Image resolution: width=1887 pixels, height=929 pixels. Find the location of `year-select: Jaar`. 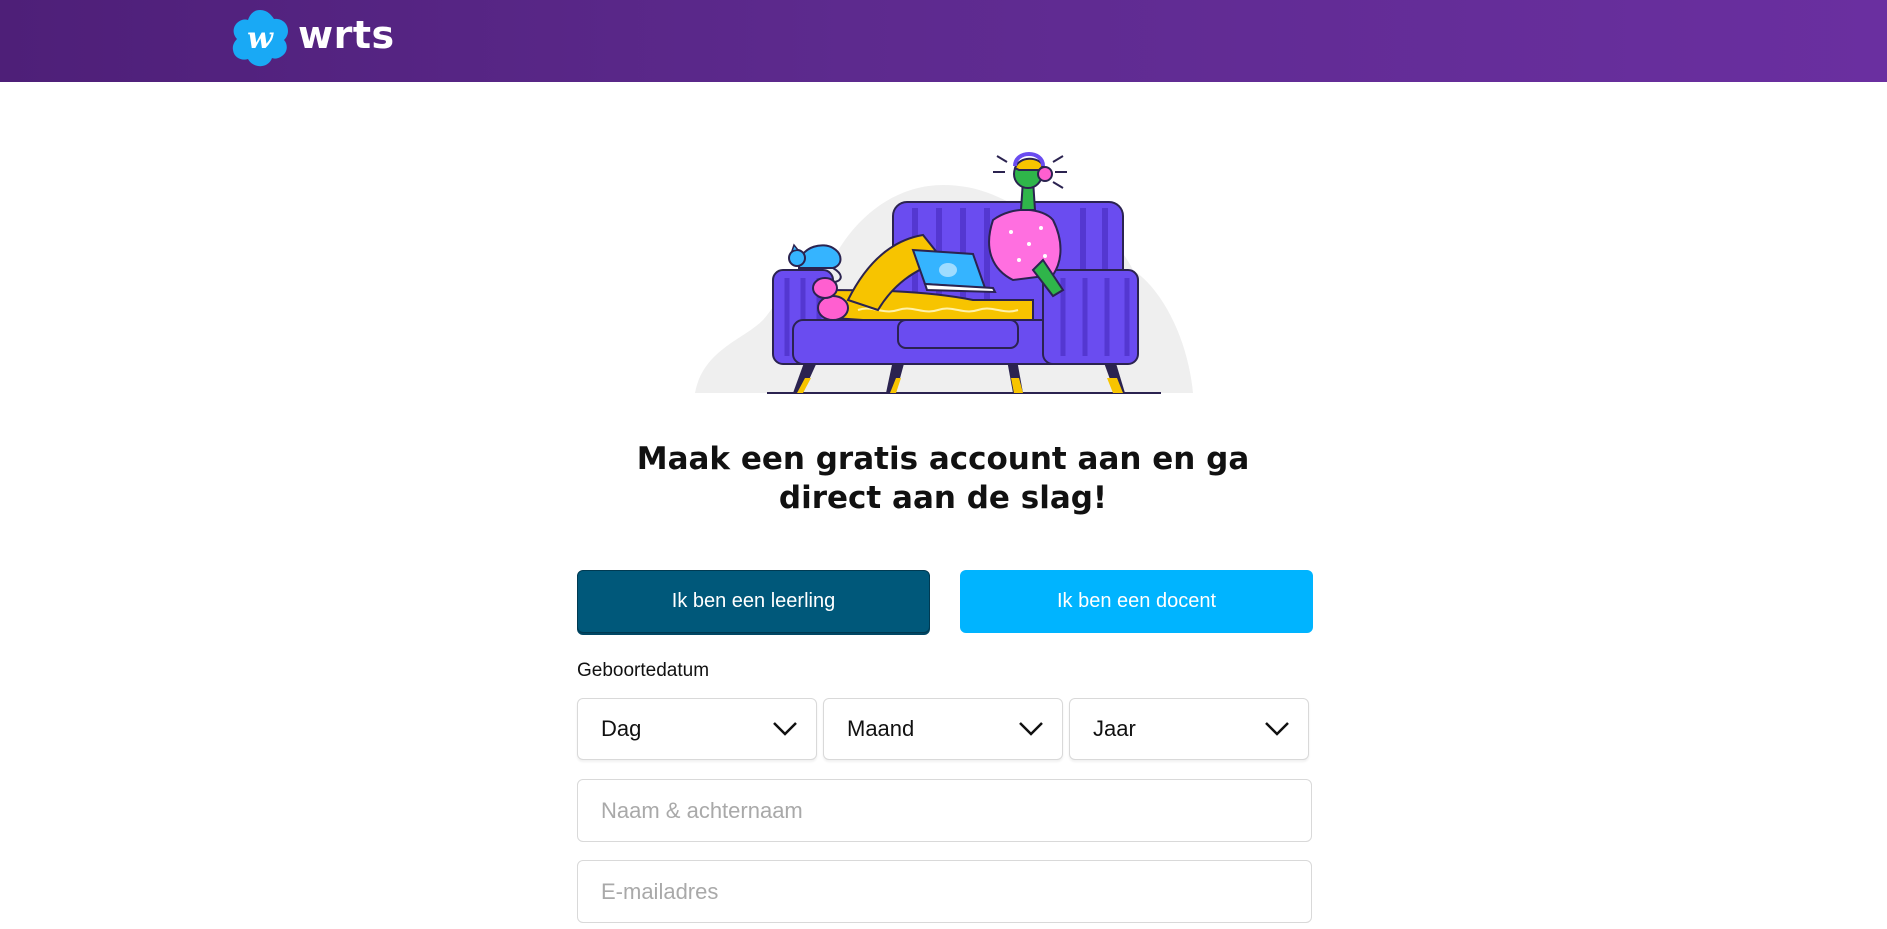

year-select: Jaar is located at coordinates (1189, 729).